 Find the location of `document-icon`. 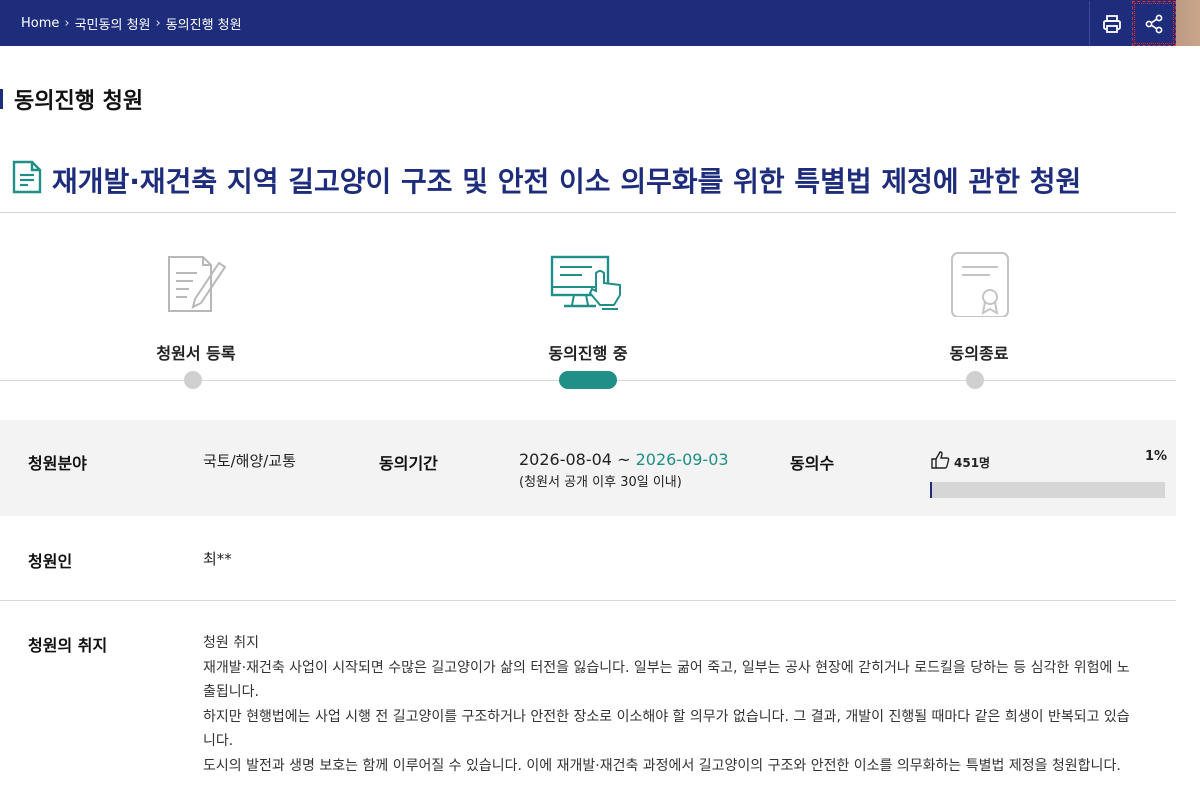

document-icon is located at coordinates (27, 180).